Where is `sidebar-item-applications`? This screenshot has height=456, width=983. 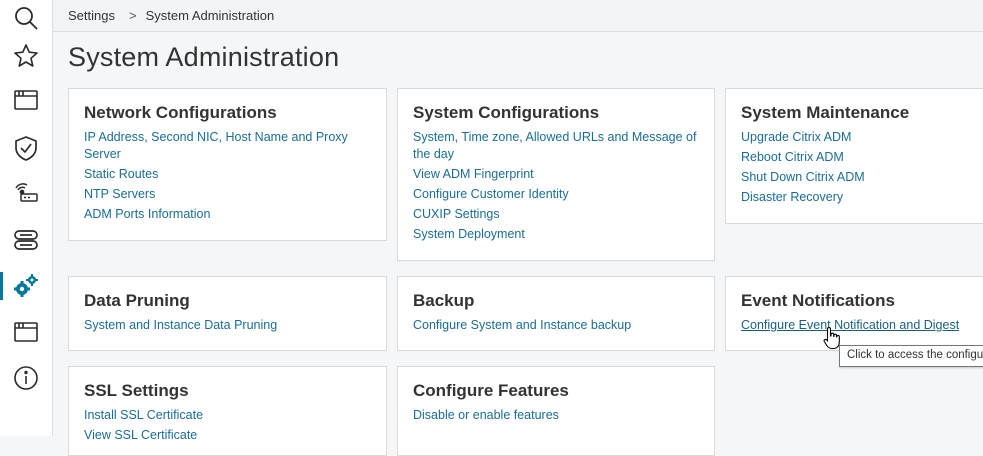
sidebar-item-applications is located at coordinates (26, 100).